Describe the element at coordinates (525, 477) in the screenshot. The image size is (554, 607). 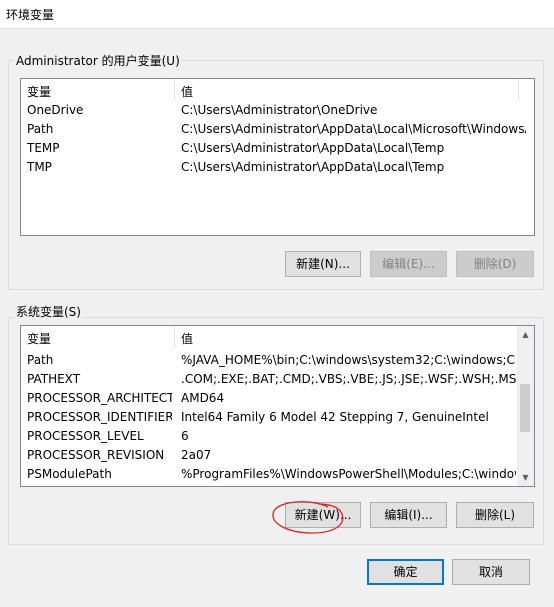
I see `scroll-down-arrow-icon: ▼` at that location.